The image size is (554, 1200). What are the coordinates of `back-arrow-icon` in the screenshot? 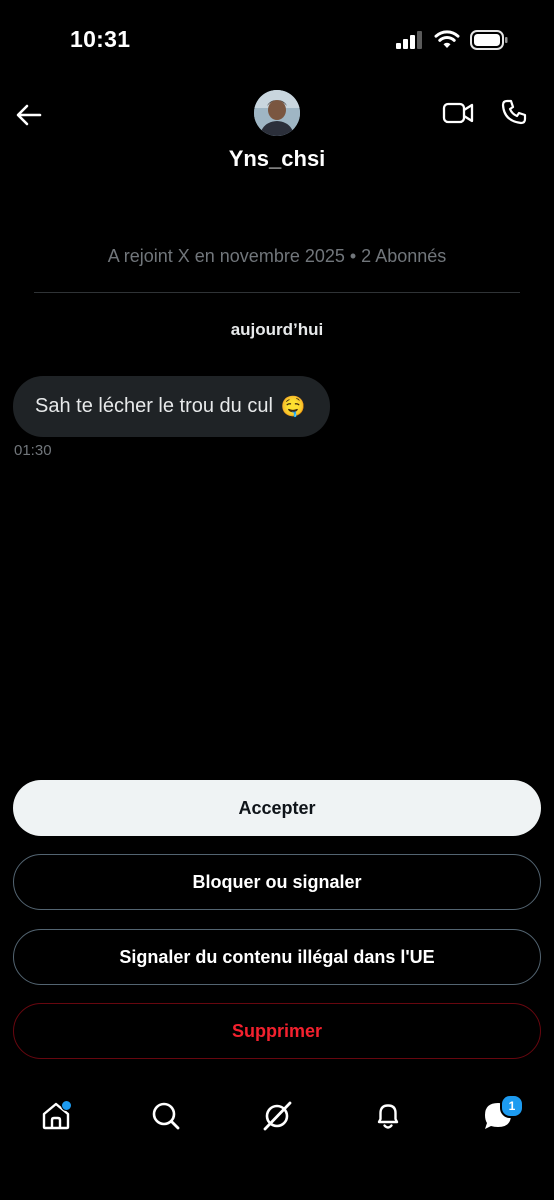 It's located at (29, 115).